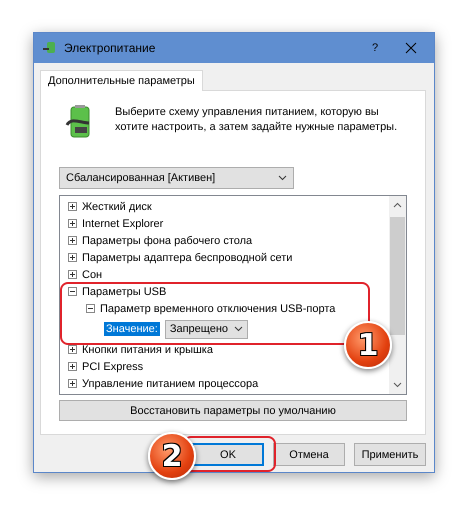 The image size is (468, 506). Describe the element at coordinates (110, 48) in the screenshot. I see `window-title: Электропитание` at that location.